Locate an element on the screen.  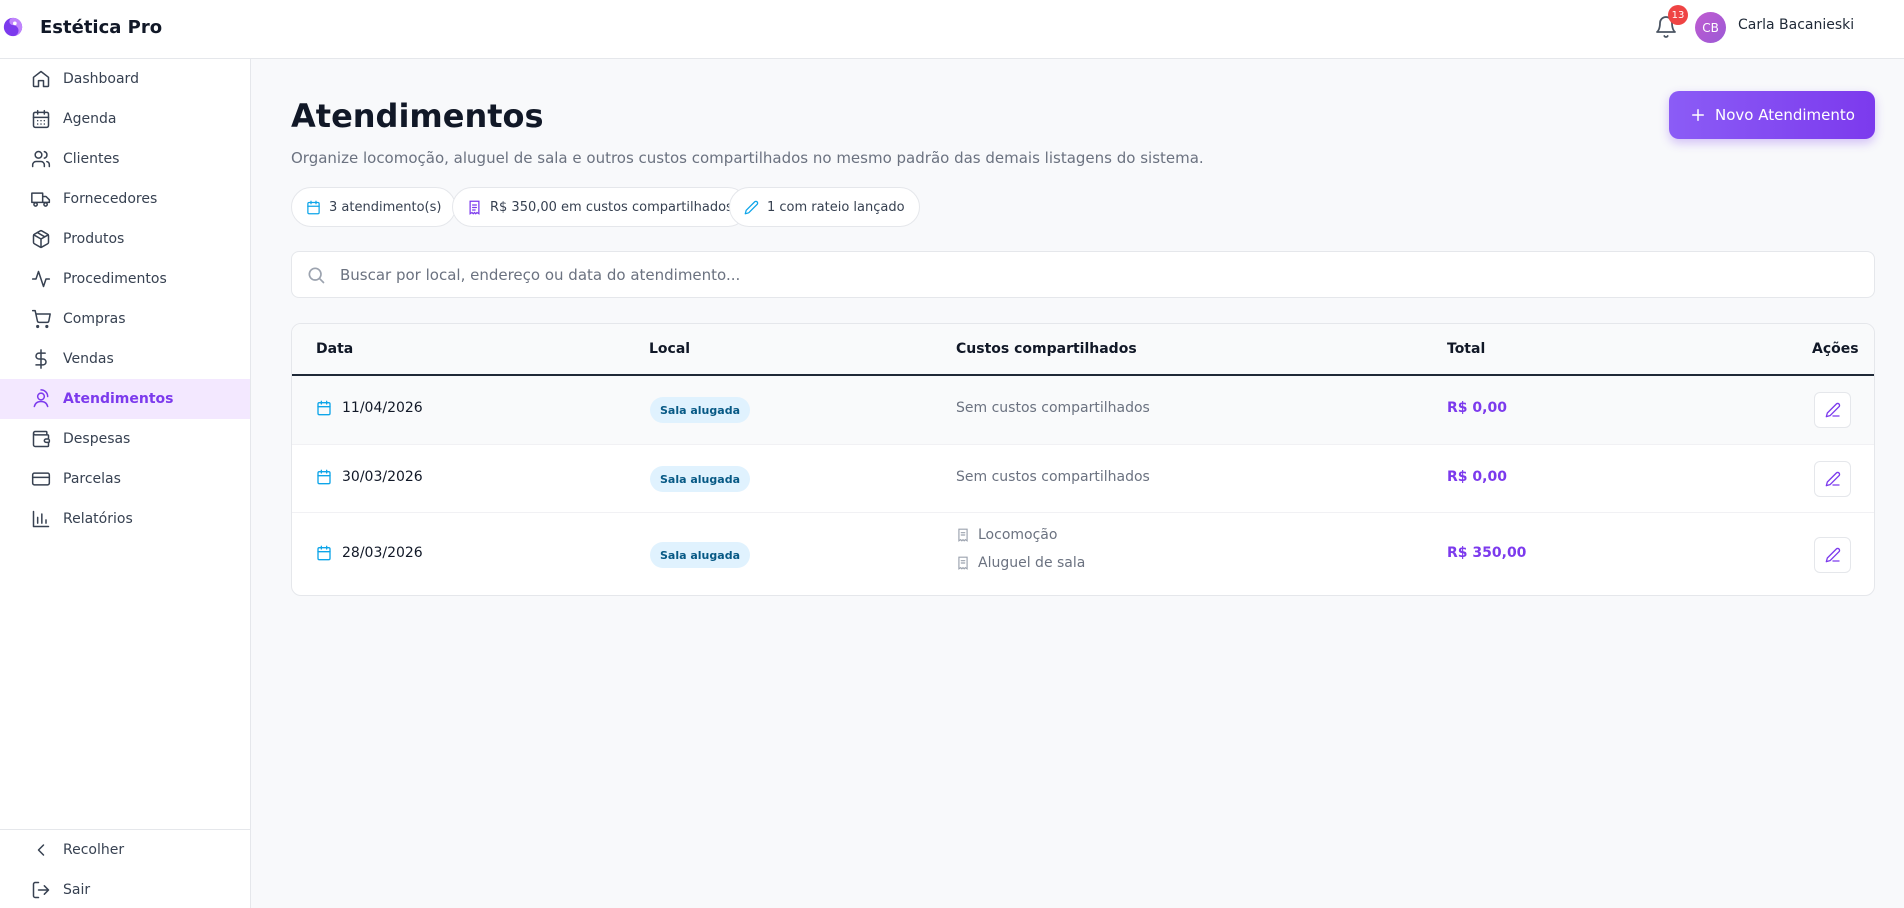
chevron-left-icon is located at coordinates (41, 850).